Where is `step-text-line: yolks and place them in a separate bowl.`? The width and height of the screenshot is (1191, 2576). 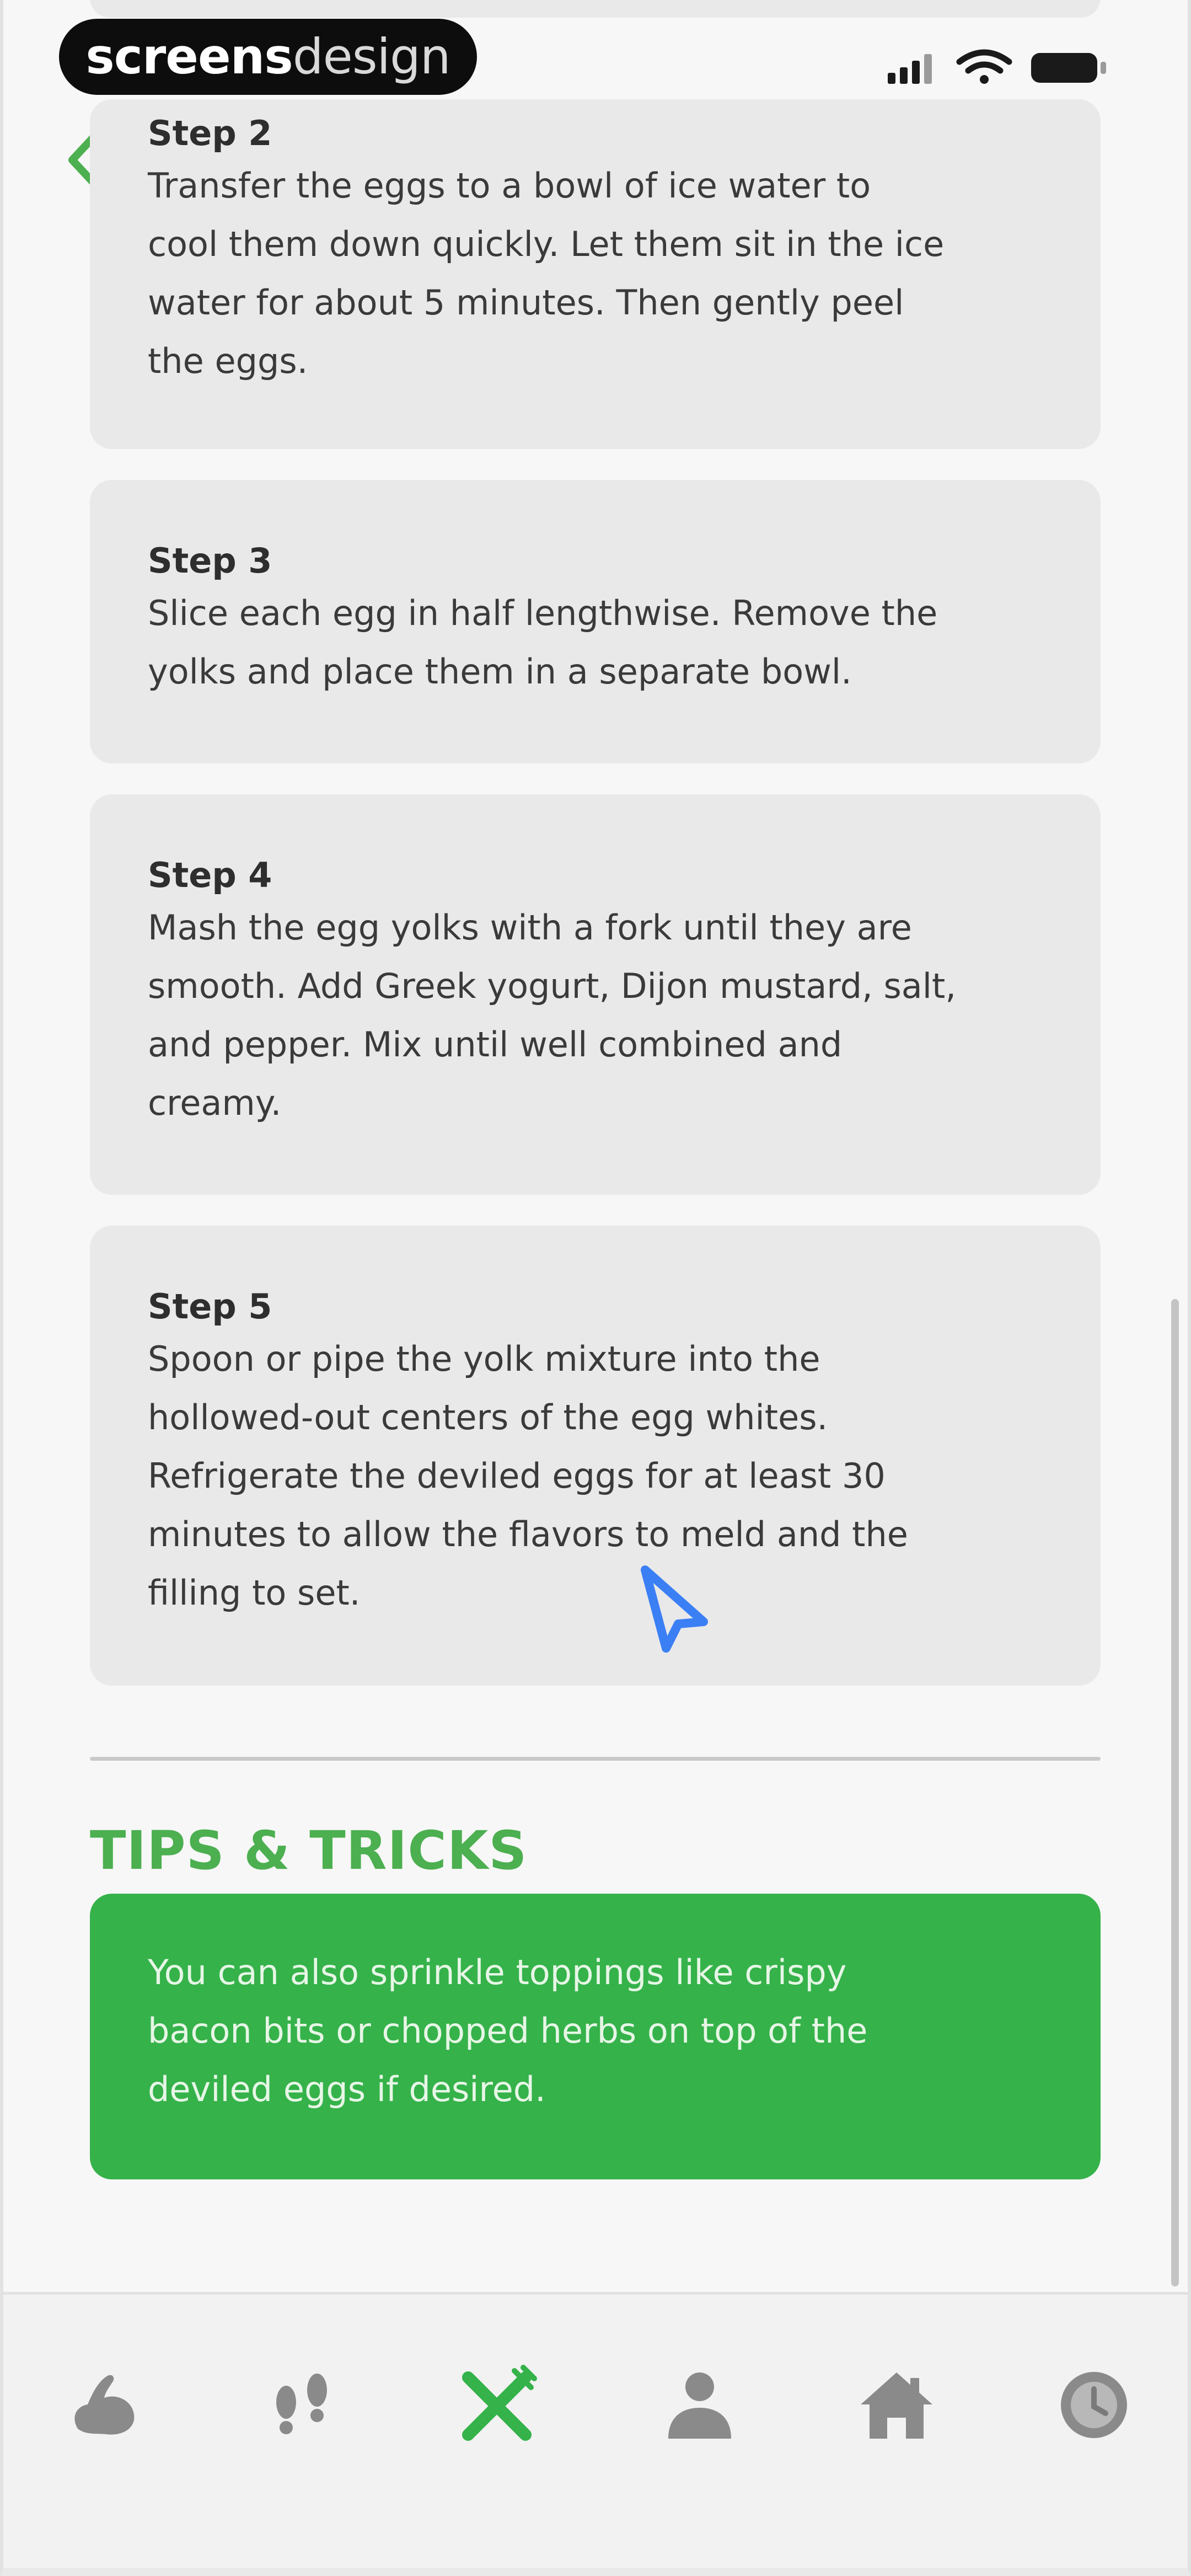
step-text-line: yolks and place them in a separate bowl. is located at coordinates (500, 671).